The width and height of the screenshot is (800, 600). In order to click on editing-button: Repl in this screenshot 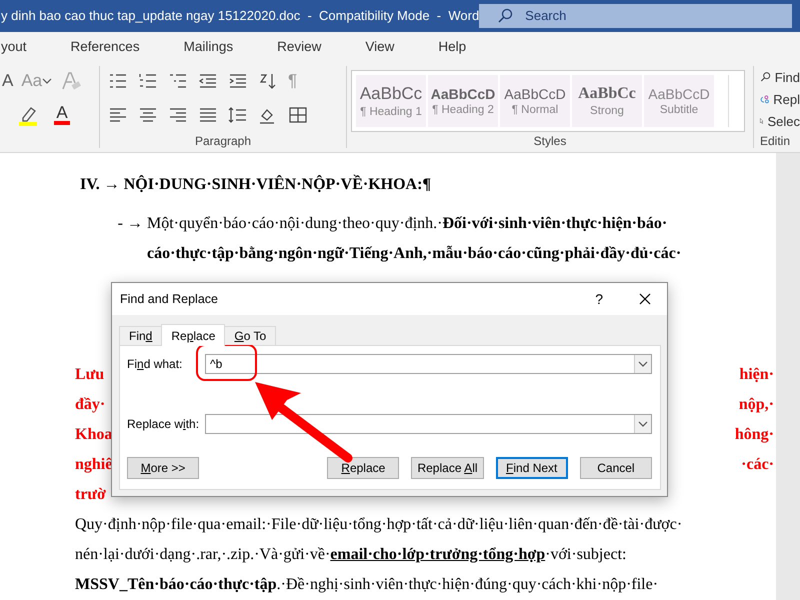, I will do `click(780, 99)`.